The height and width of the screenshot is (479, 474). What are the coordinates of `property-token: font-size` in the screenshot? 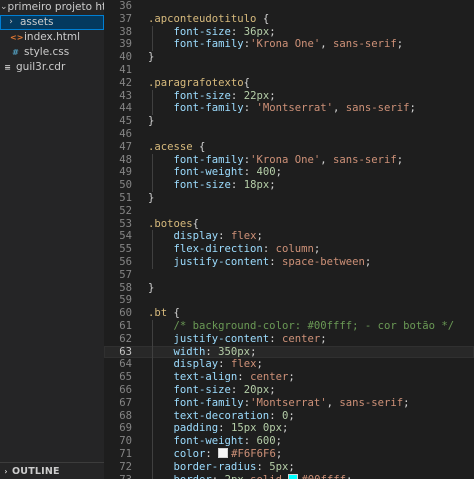 It's located at (202, 185).